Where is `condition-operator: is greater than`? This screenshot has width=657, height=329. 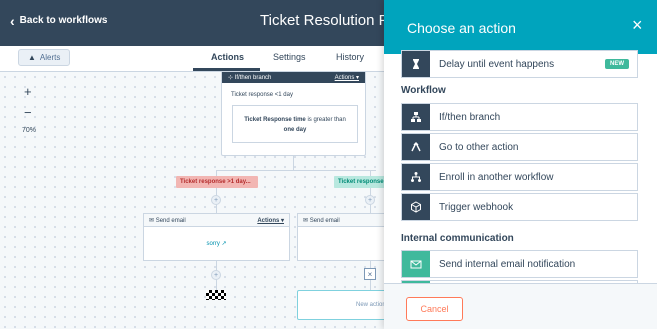
condition-operator: is greater than is located at coordinates (326, 120).